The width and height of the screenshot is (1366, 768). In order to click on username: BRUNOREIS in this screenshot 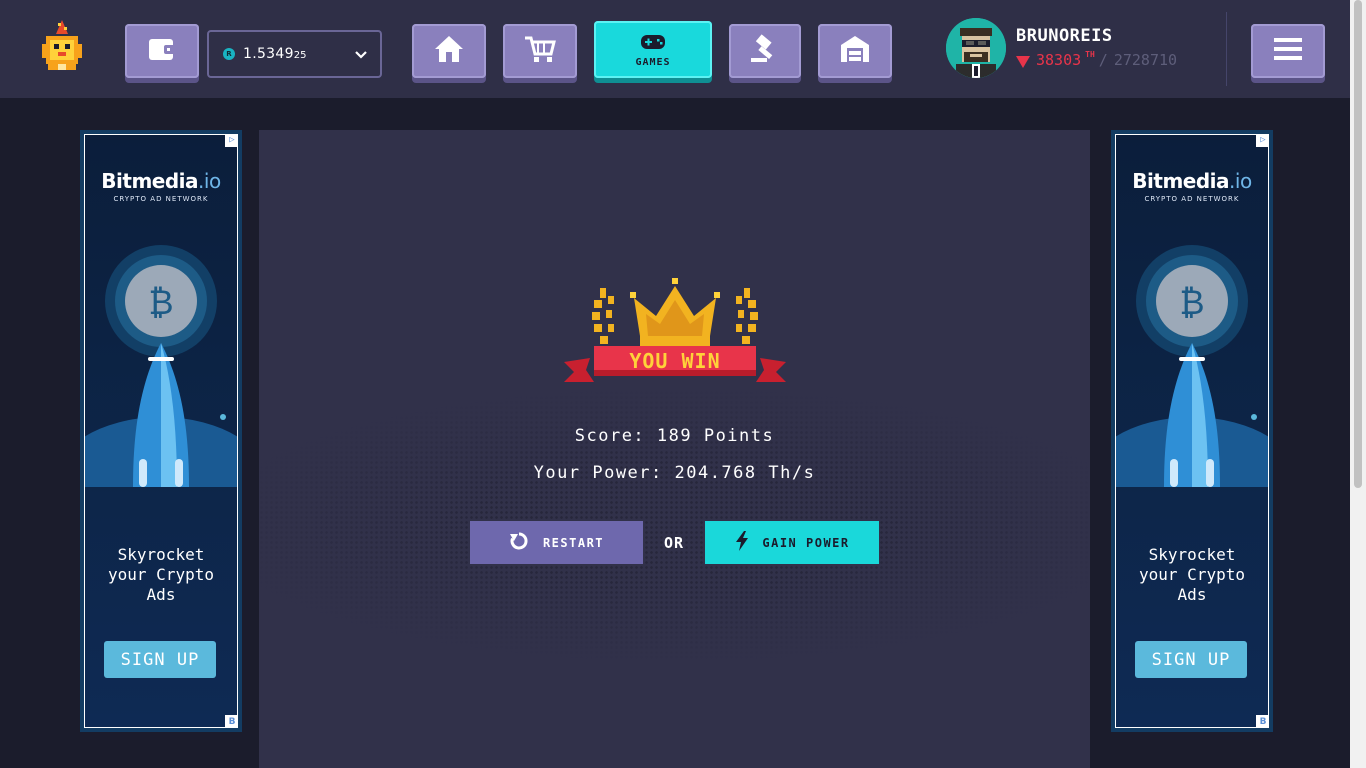, I will do `click(1064, 36)`.